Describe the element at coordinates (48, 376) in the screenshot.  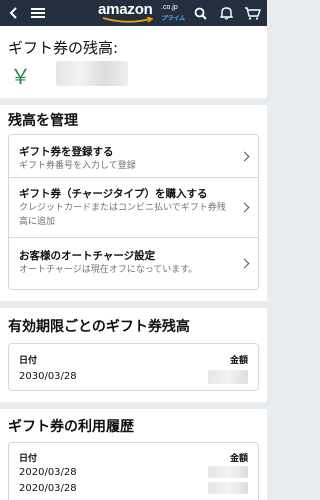
I see `expiry-date: 2030/03/28` at that location.